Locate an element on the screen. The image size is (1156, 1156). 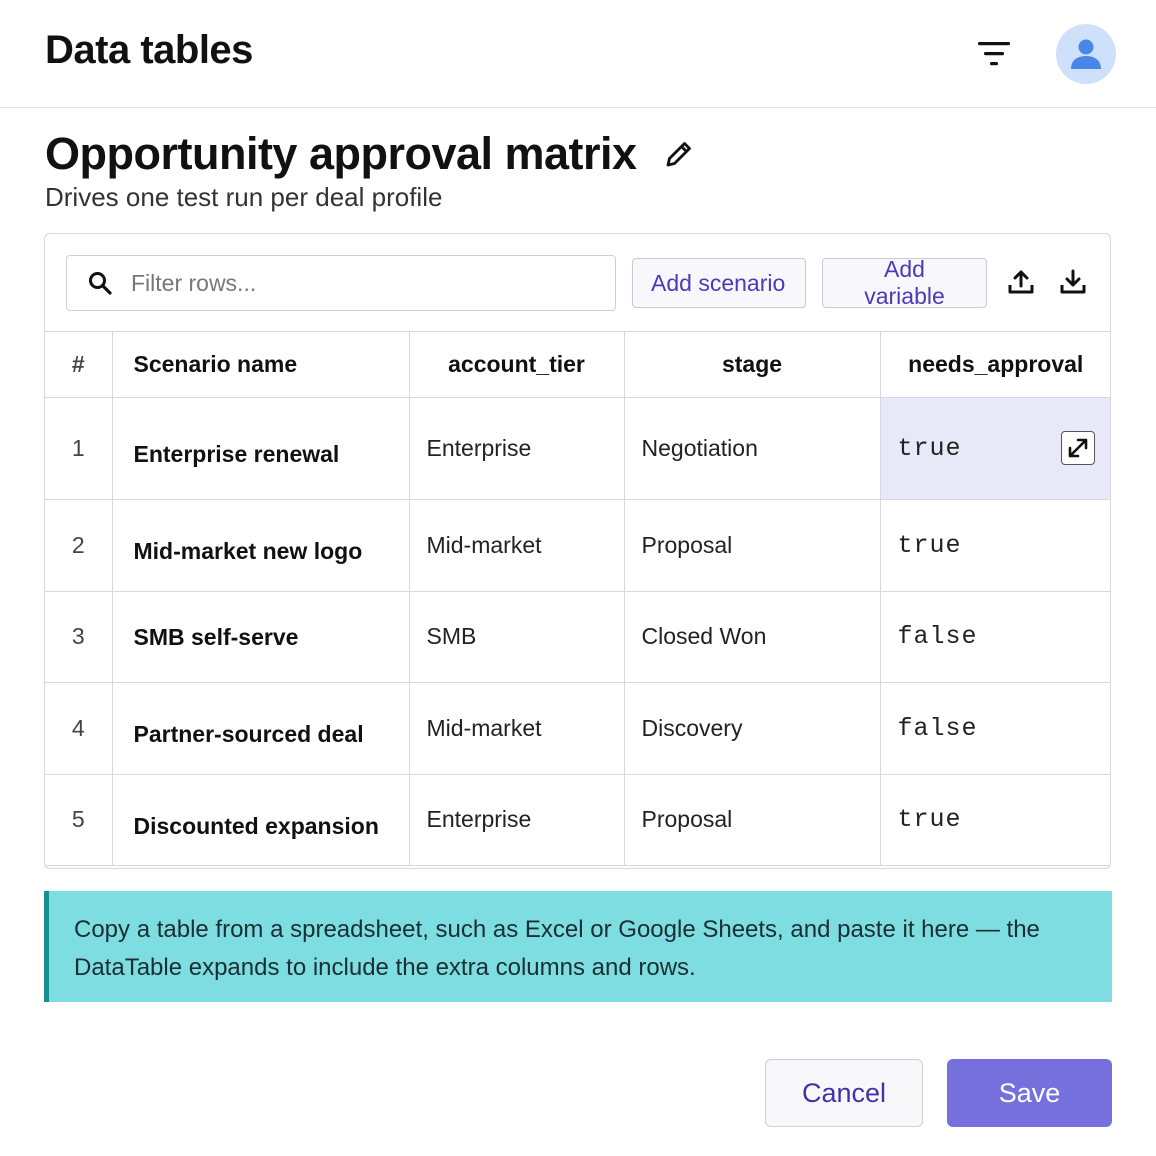
page-title: Opportunity approval matrix is located at coordinates (341, 153).